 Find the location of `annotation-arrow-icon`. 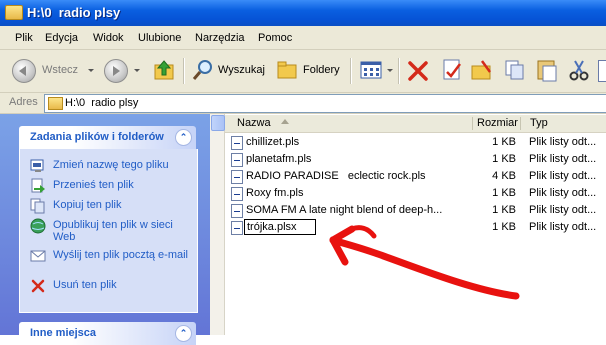

annotation-arrow-icon is located at coordinates (424, 262).